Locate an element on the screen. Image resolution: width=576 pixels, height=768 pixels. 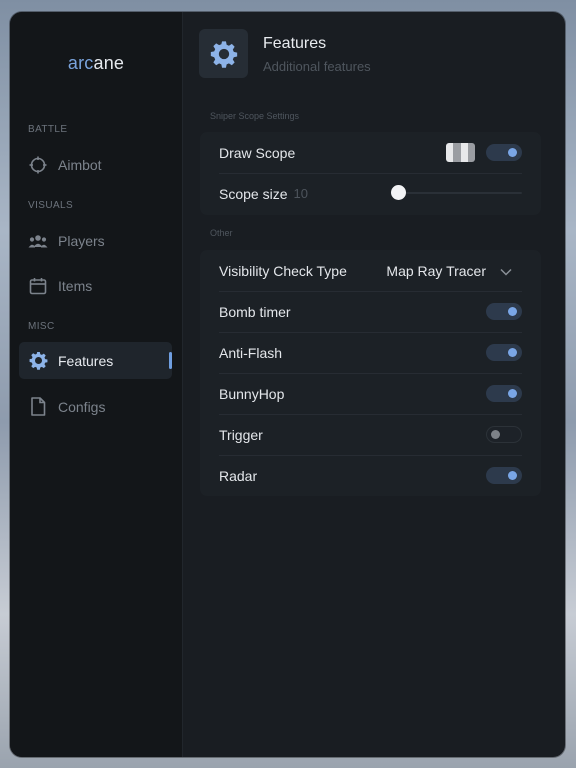
visibility-check-dropdown: Map Ray Tracer is located at coordinates (454, 270).